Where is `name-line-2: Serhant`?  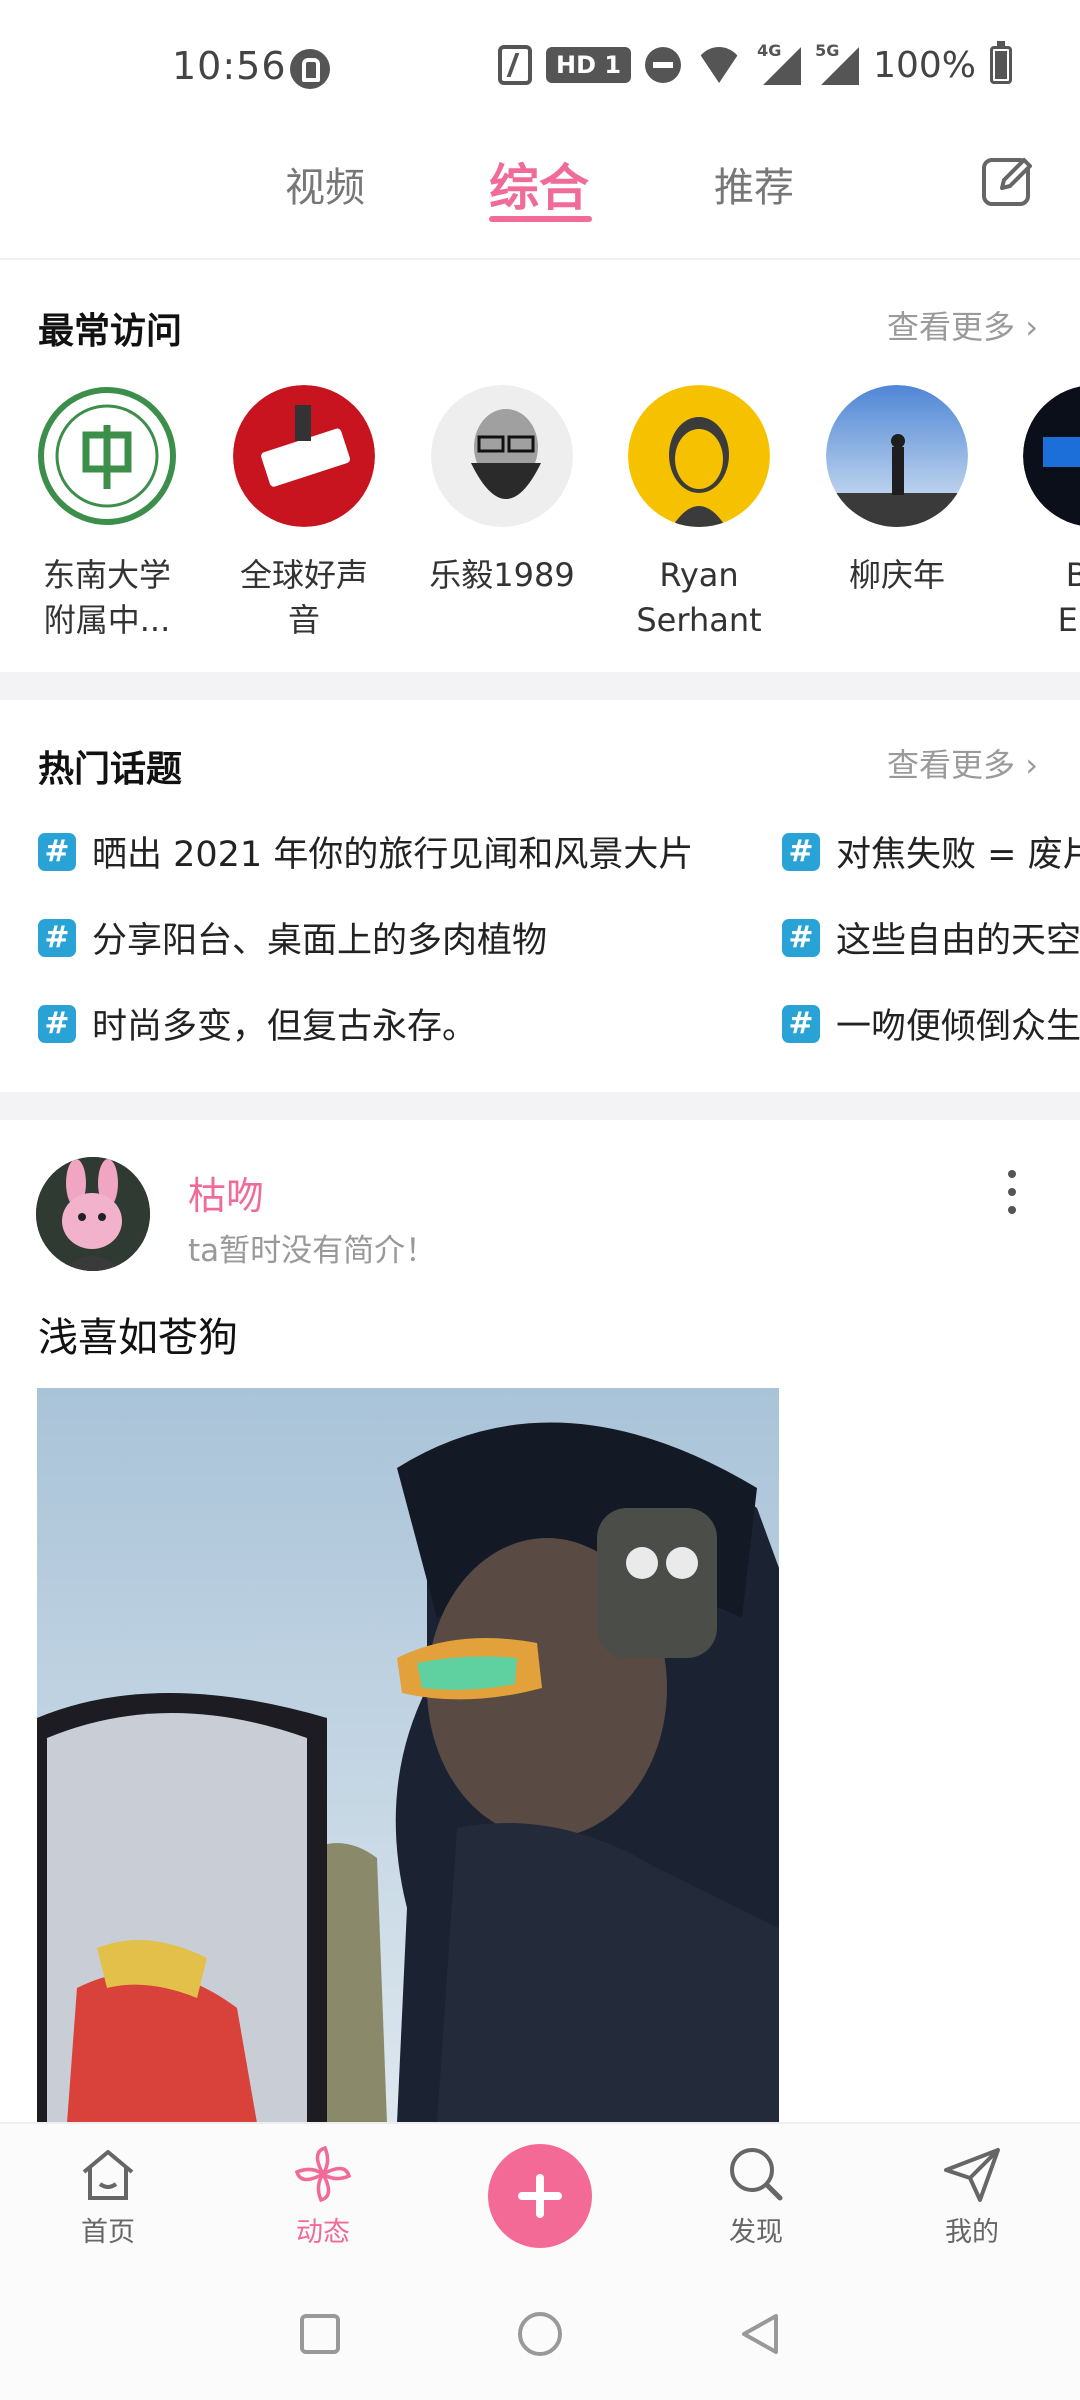
name-line-2: Serhant is located at coordinates (699, 620).